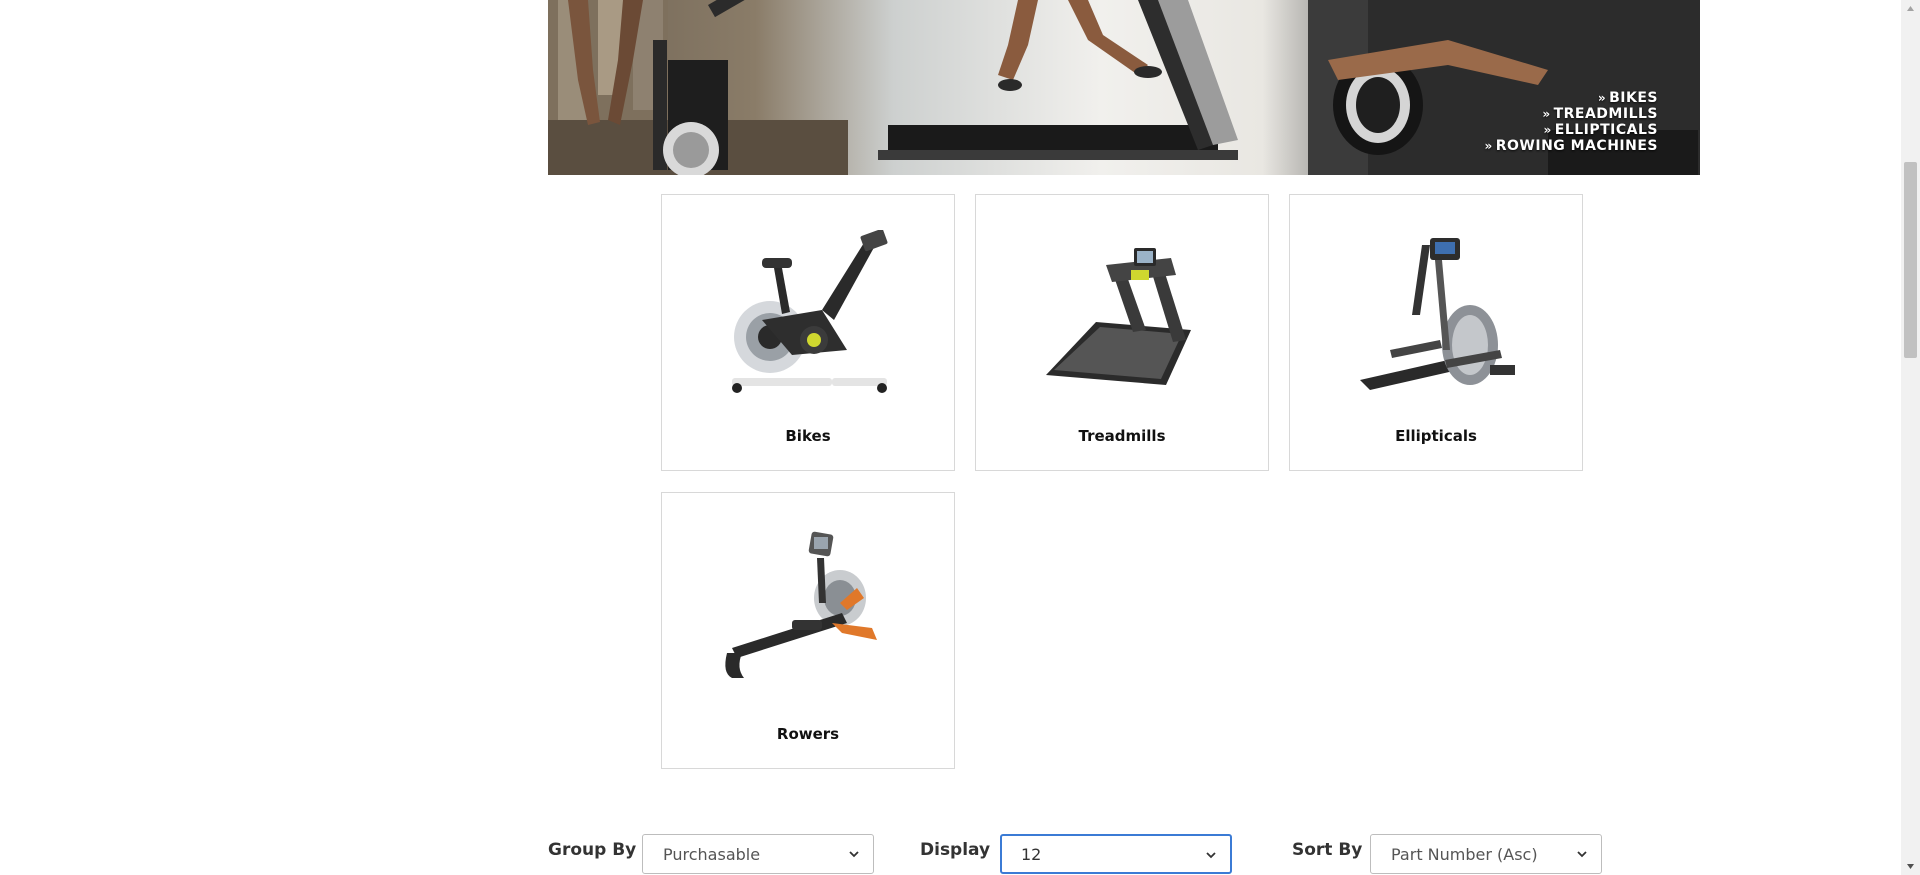 The width and height of the screenshot is (1920, 875). What do you see at coordinates (1571, 130) in the screenshot?
I see `hero-link-ellipticals: » ELLIPTICALS` at bounding box center [1571, 130].